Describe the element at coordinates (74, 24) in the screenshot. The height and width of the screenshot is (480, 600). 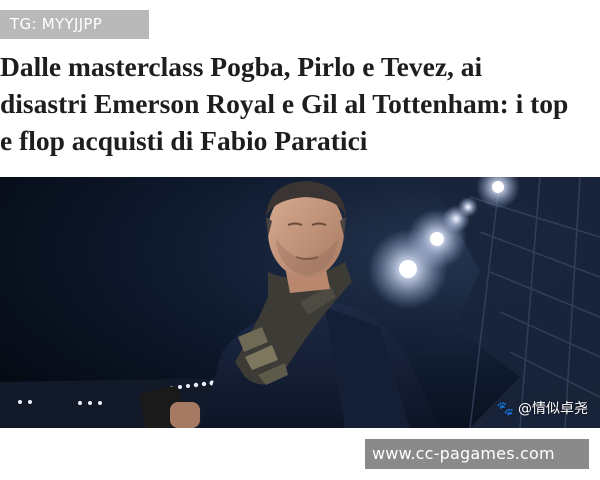
I see `tg-badge: TG: MYYJJPP` at that location.